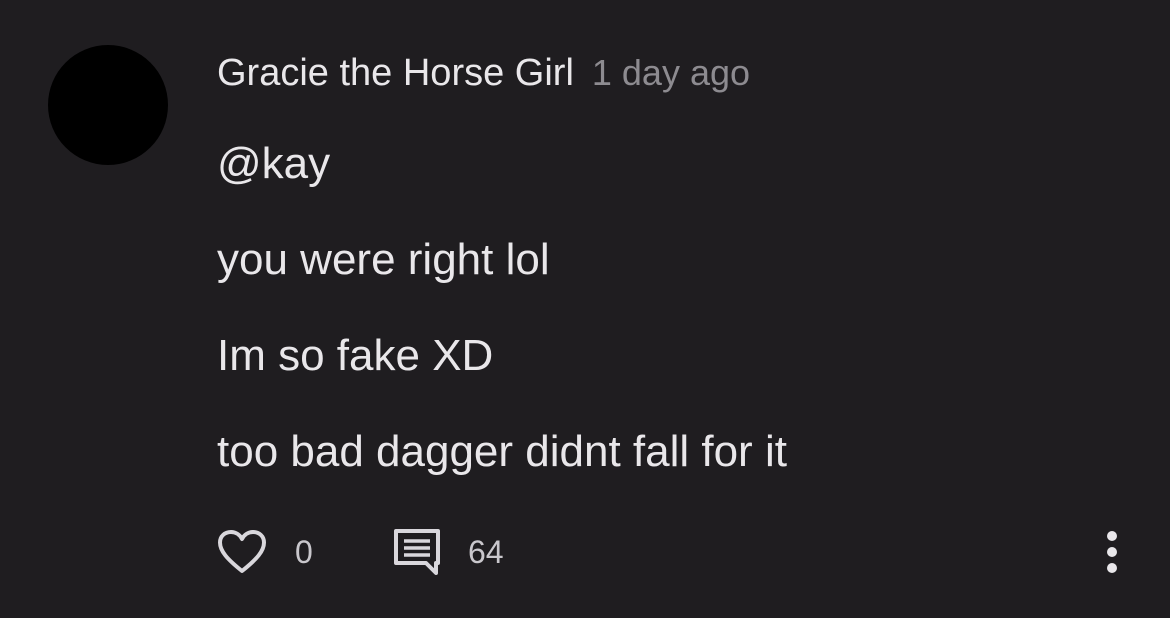 The width and height of the screenshot is (1170, 618). I want to click on more-vertical-icon, so click(1112, 552).